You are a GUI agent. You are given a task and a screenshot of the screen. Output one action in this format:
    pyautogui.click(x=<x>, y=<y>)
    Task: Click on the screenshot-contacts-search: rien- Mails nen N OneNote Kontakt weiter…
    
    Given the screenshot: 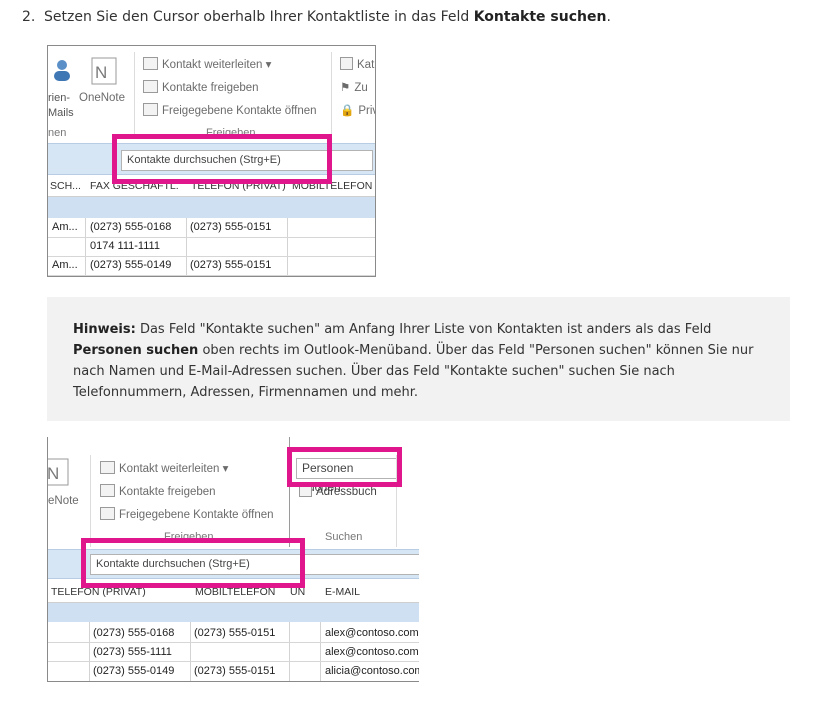 What is the action you would take?
    pyautogui.click(x=211, y=161)
    